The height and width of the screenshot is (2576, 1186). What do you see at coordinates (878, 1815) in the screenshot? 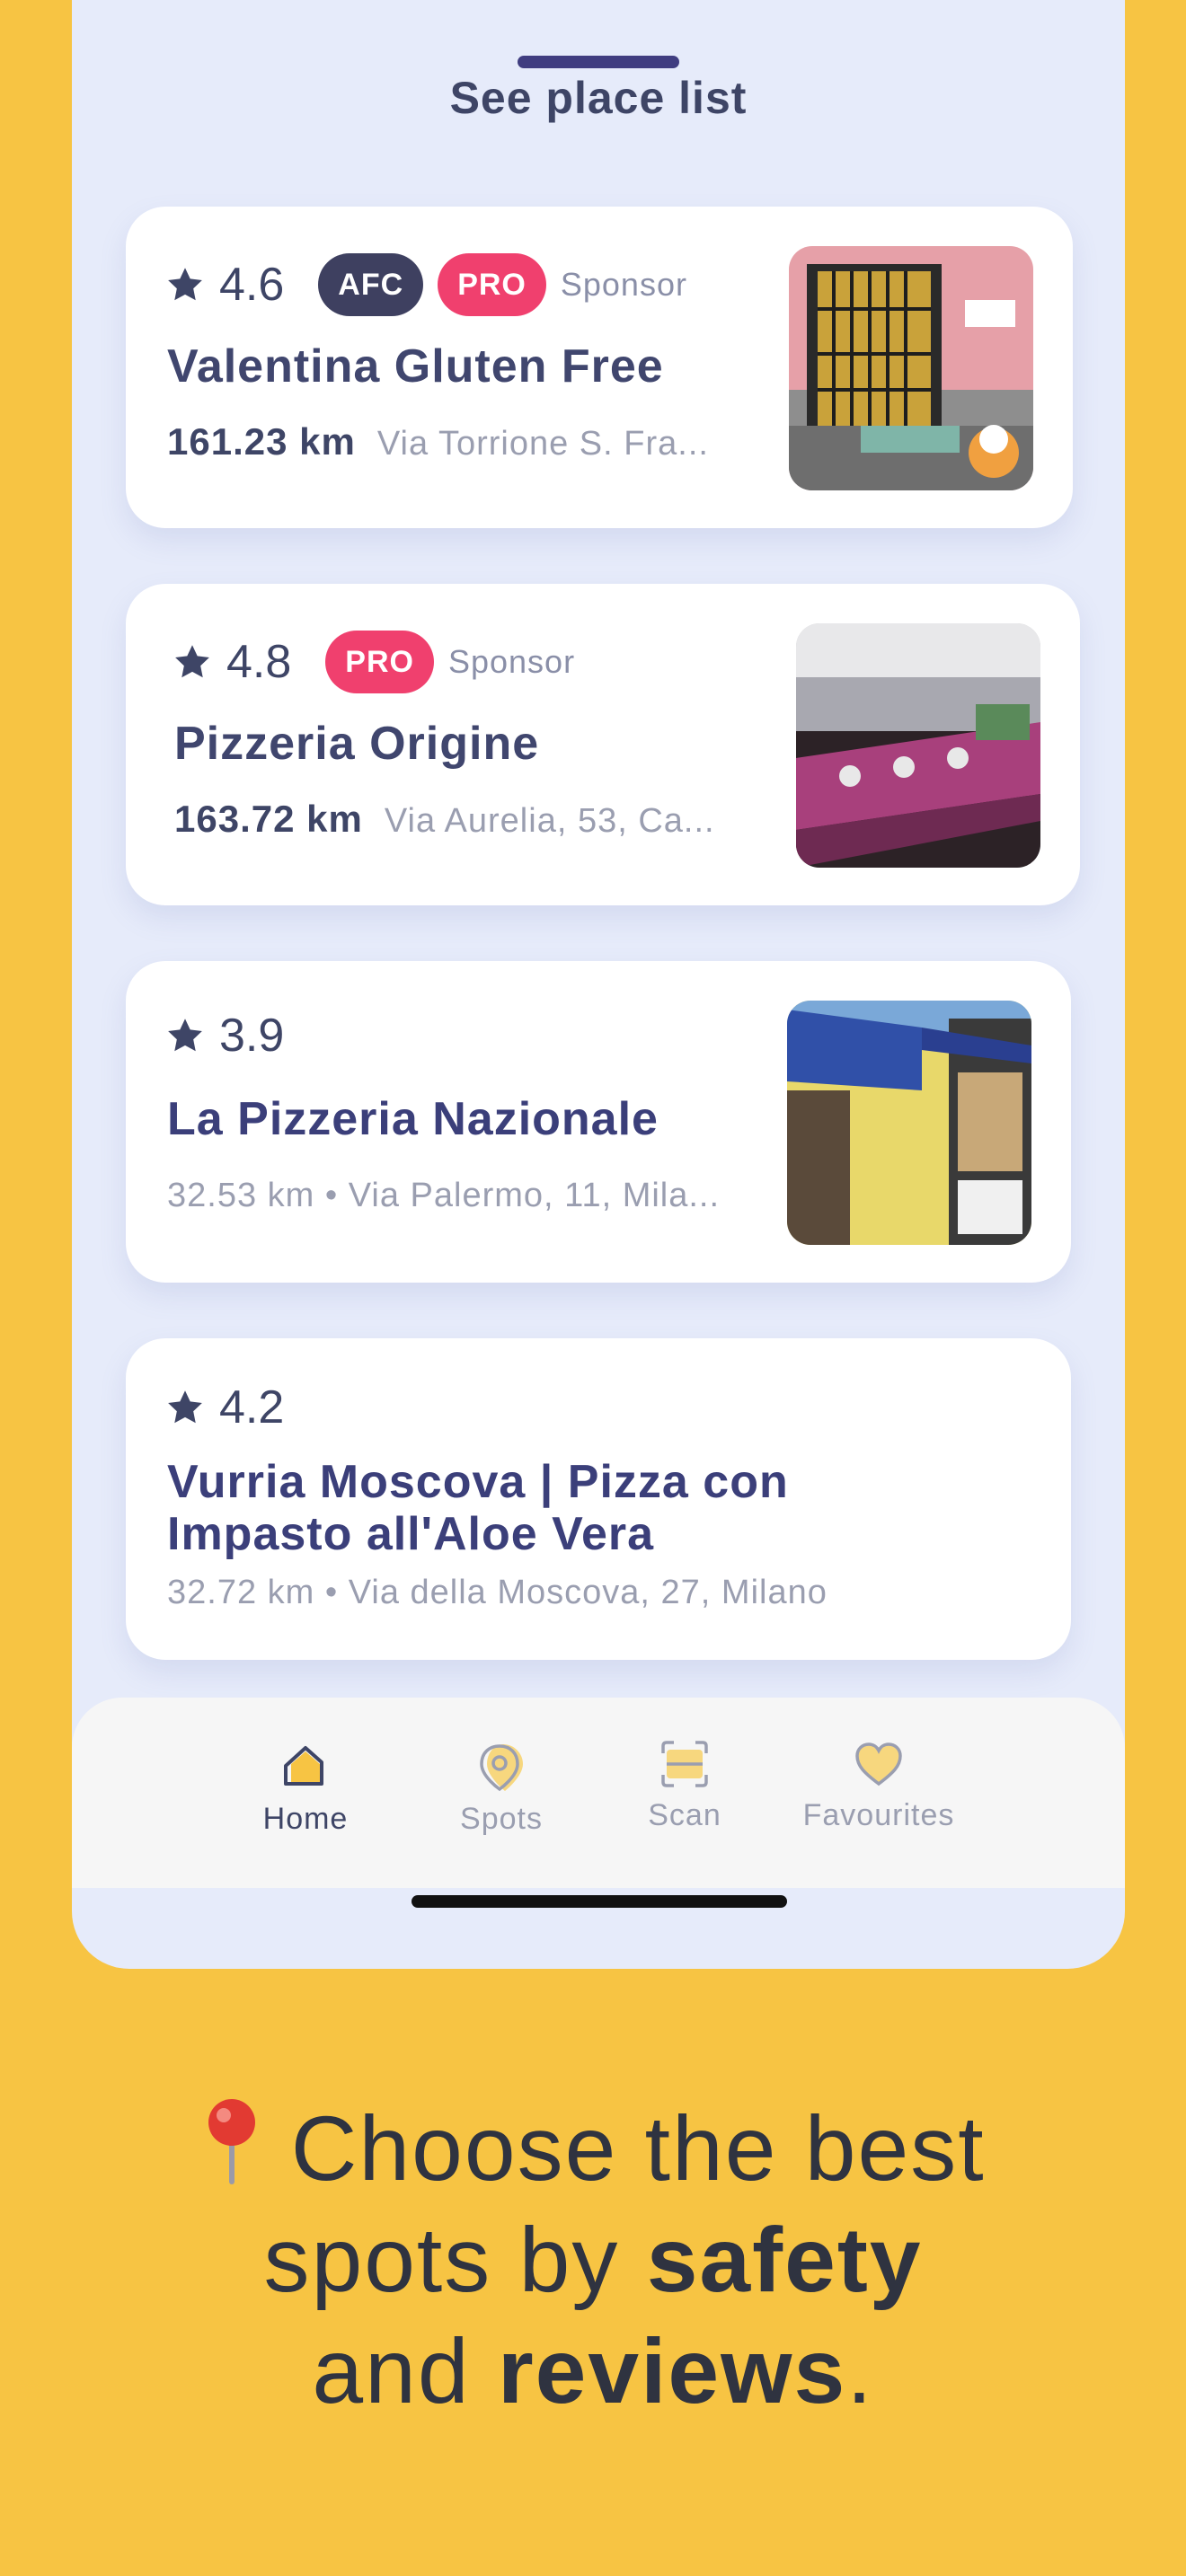
I see `nav-label: Favourites` at bounding box center [878, 1815].